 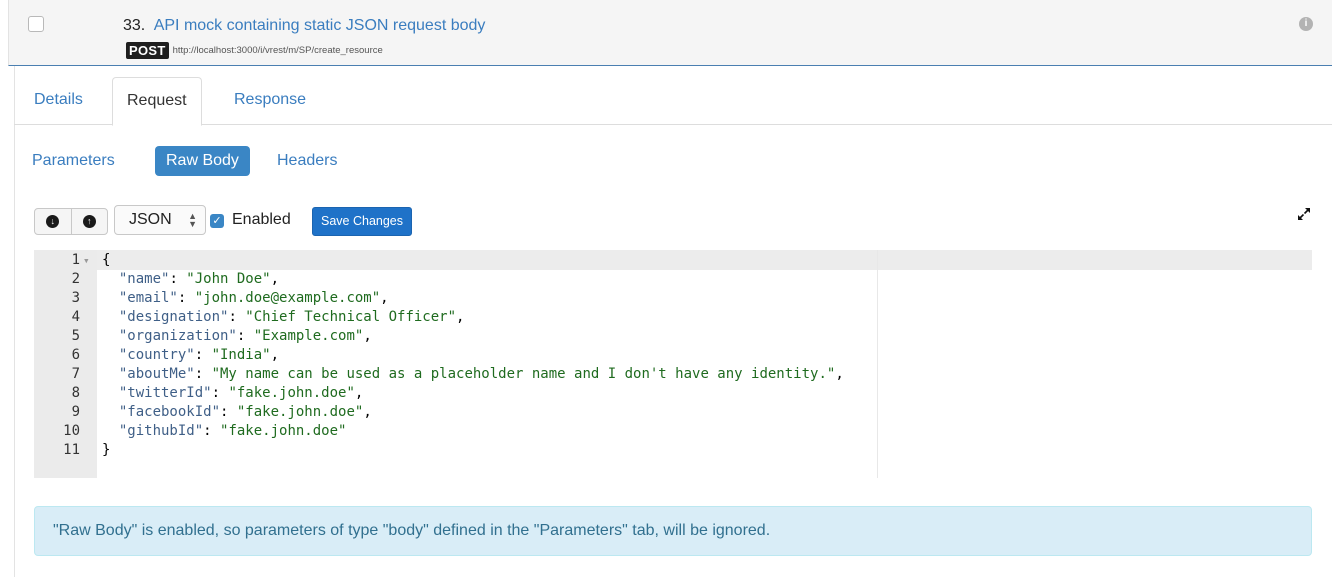 I want to click on json-key: "email", so click(x=148, y=298).